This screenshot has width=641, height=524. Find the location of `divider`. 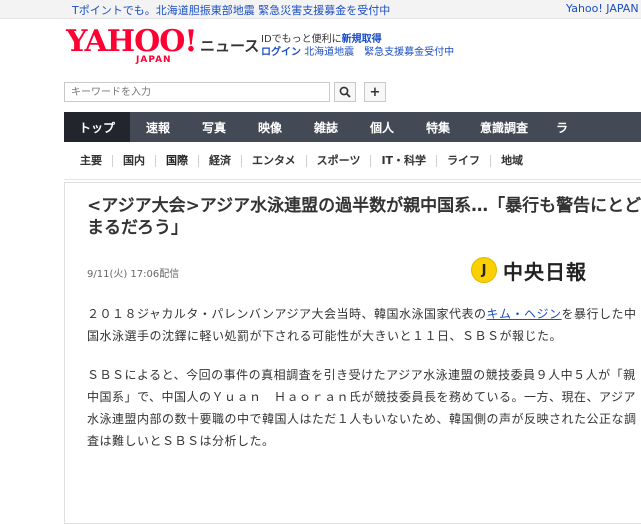

divider is located at coordinates (352, 179).